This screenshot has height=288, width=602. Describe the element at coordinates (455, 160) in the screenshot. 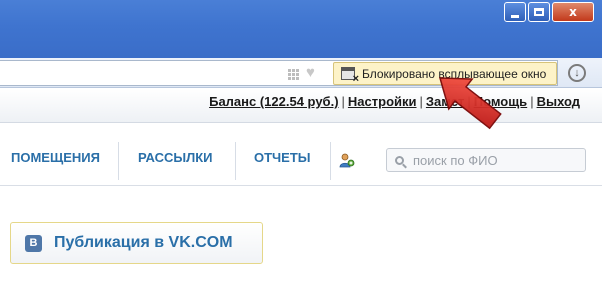

I see `search-placeholder: поиск по ФИО` at that location.